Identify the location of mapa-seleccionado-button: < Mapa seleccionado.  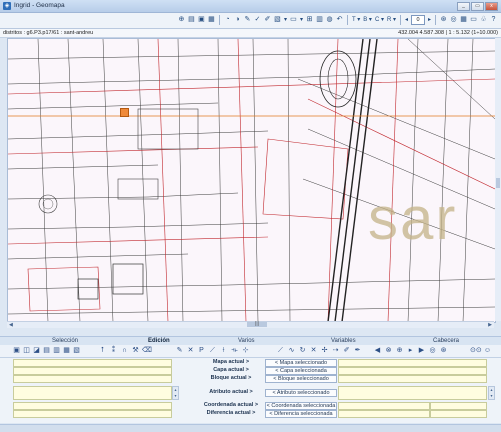
(301, 363).